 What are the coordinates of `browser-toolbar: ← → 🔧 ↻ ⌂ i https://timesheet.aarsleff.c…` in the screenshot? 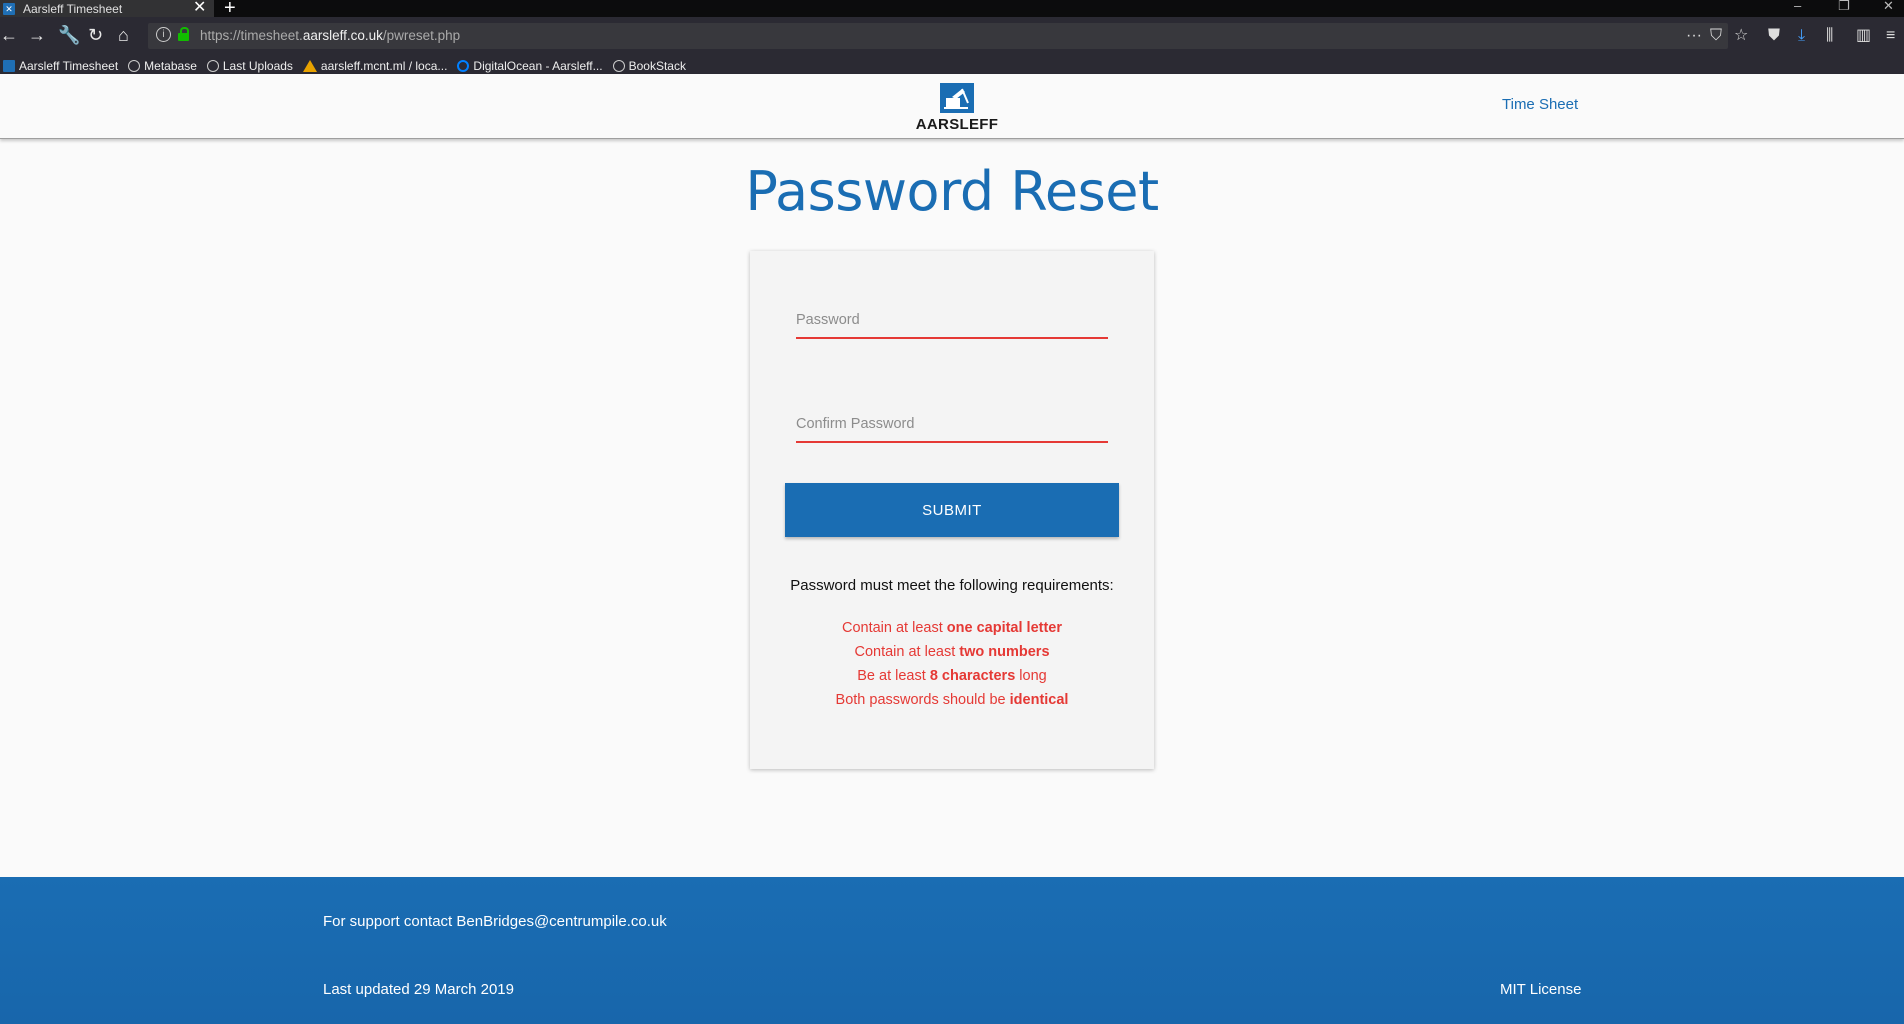 It's located at (952, 37).